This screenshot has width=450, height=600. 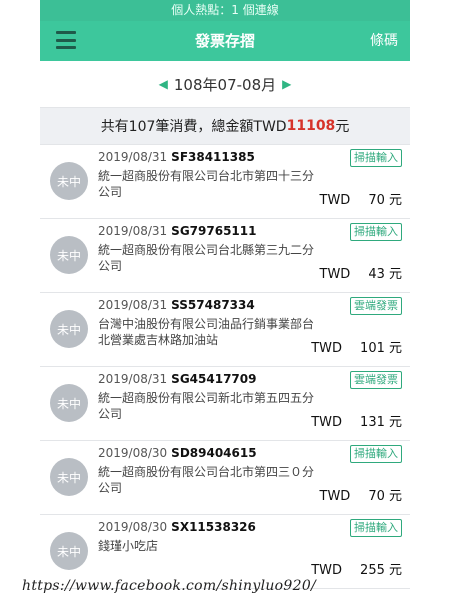 What do you see at coordinates (213, 527) in the screenshot?
I see `invoice-number: SX11538326` at bounding box center [213, 527].